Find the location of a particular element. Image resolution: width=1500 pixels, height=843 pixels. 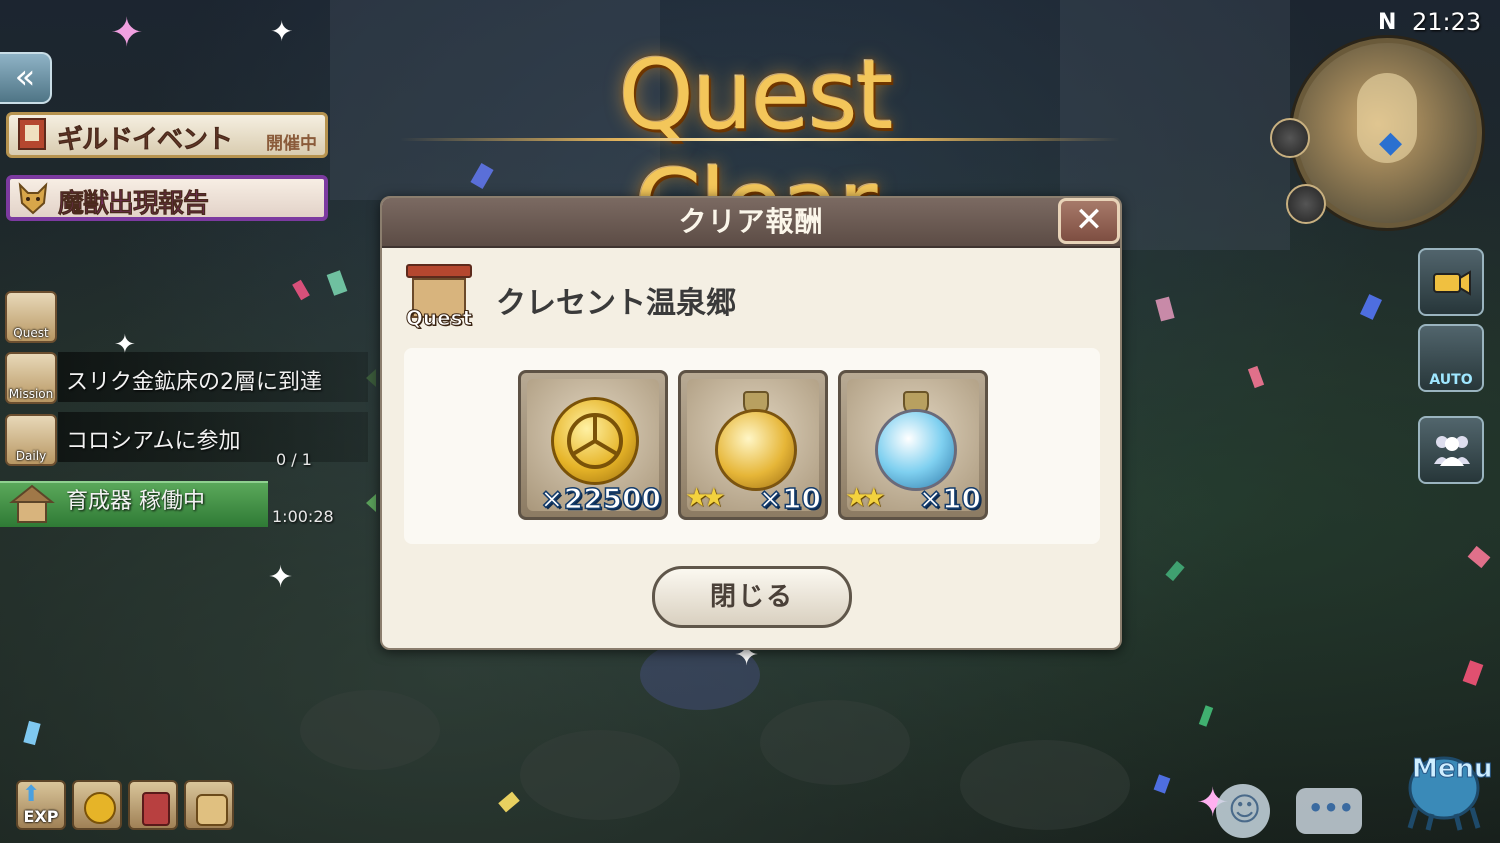

reward-item: ×22500 is located at coordinates (593, 445).